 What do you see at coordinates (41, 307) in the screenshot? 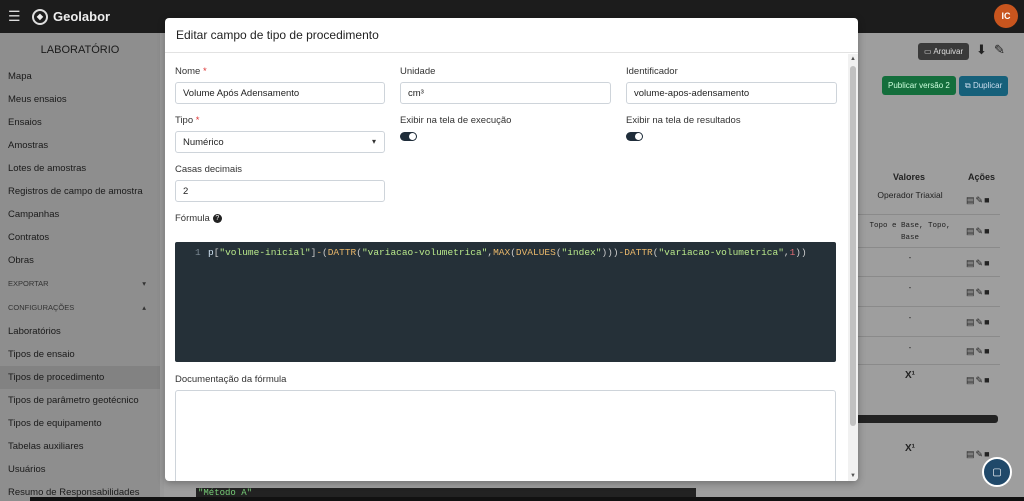
I see `section-config-label: CONFIGURAÇÕES` at bounding box center [41, 307].